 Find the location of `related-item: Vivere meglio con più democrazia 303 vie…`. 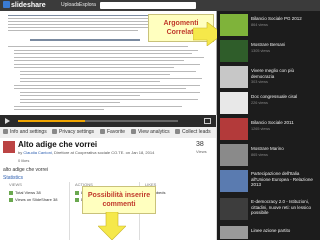

related-item: Vivere meglio con più democrazia 303 vie… is located at coordinates (268, 77).